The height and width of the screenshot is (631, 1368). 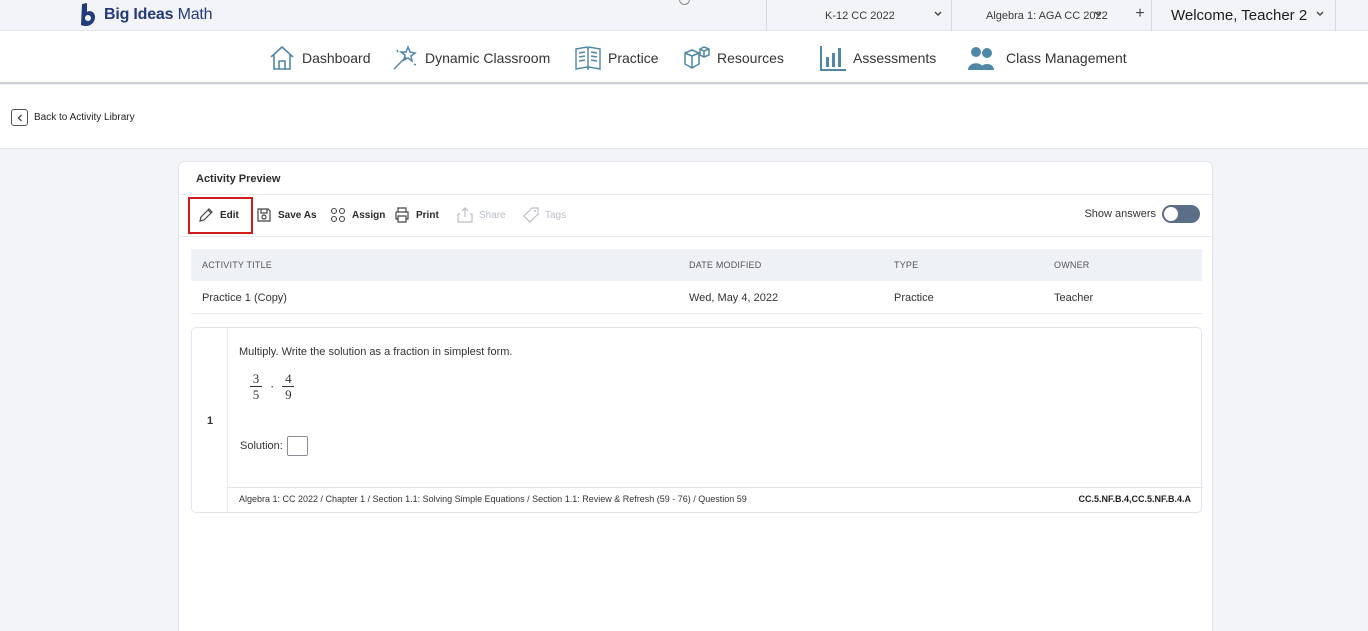 I want to click on people-icon, so click(x=981, y=58).